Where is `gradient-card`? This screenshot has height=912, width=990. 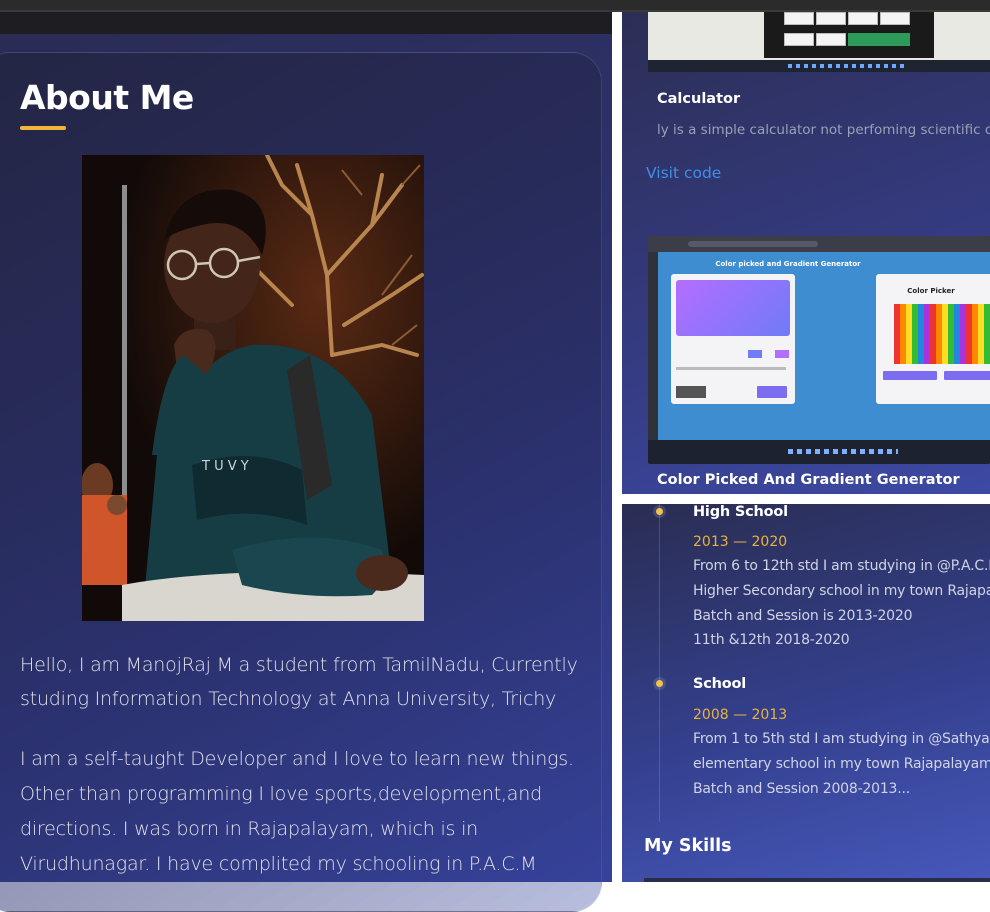 gradient-card is located at coordinates (733, 339).